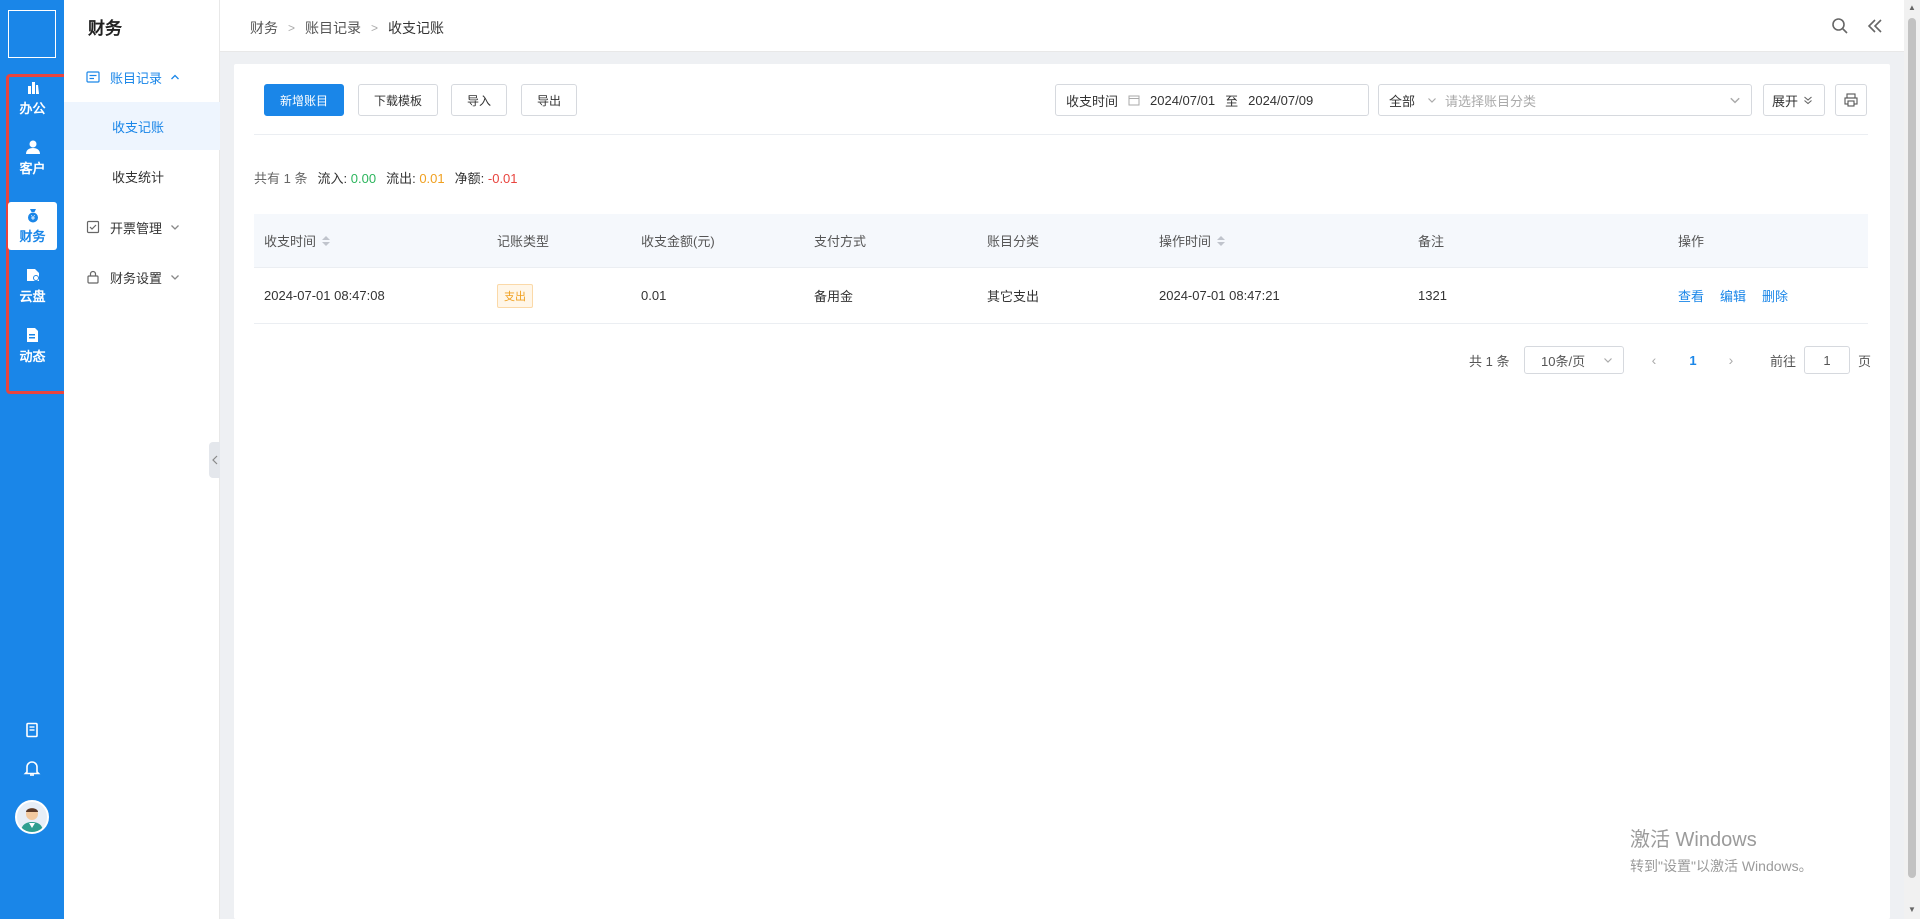 The height and width of the screenshot is (919, 1920). Describe the element at coordinates (479, 100) in the screenshot. I see `import-button: 导入` at that location.